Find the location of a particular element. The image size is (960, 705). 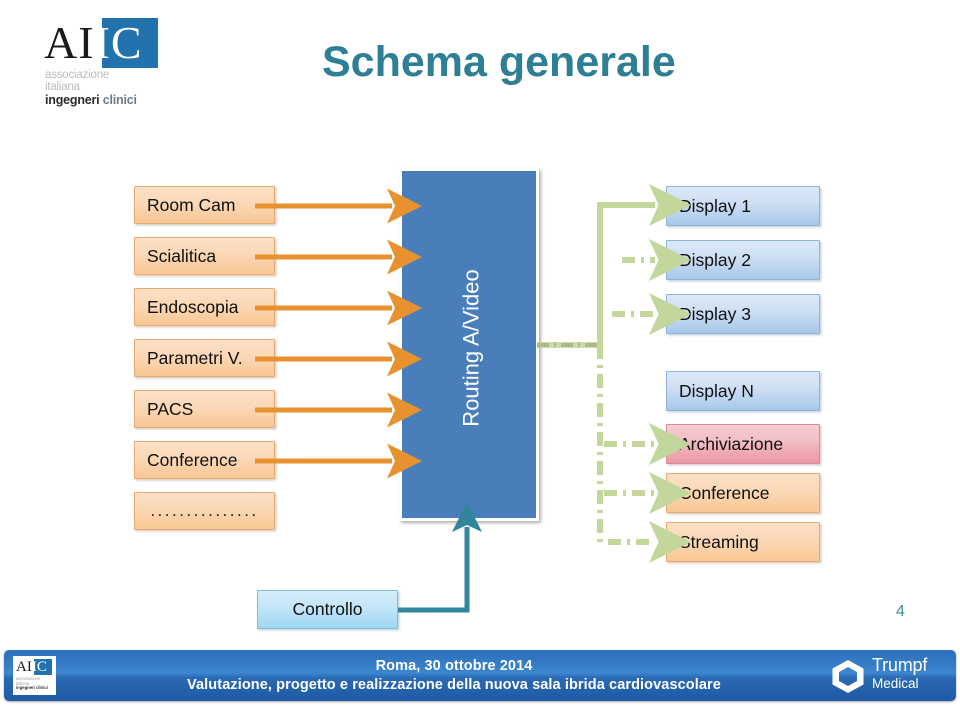

source-box-conference: Conference is located at coordinates (204, 460).